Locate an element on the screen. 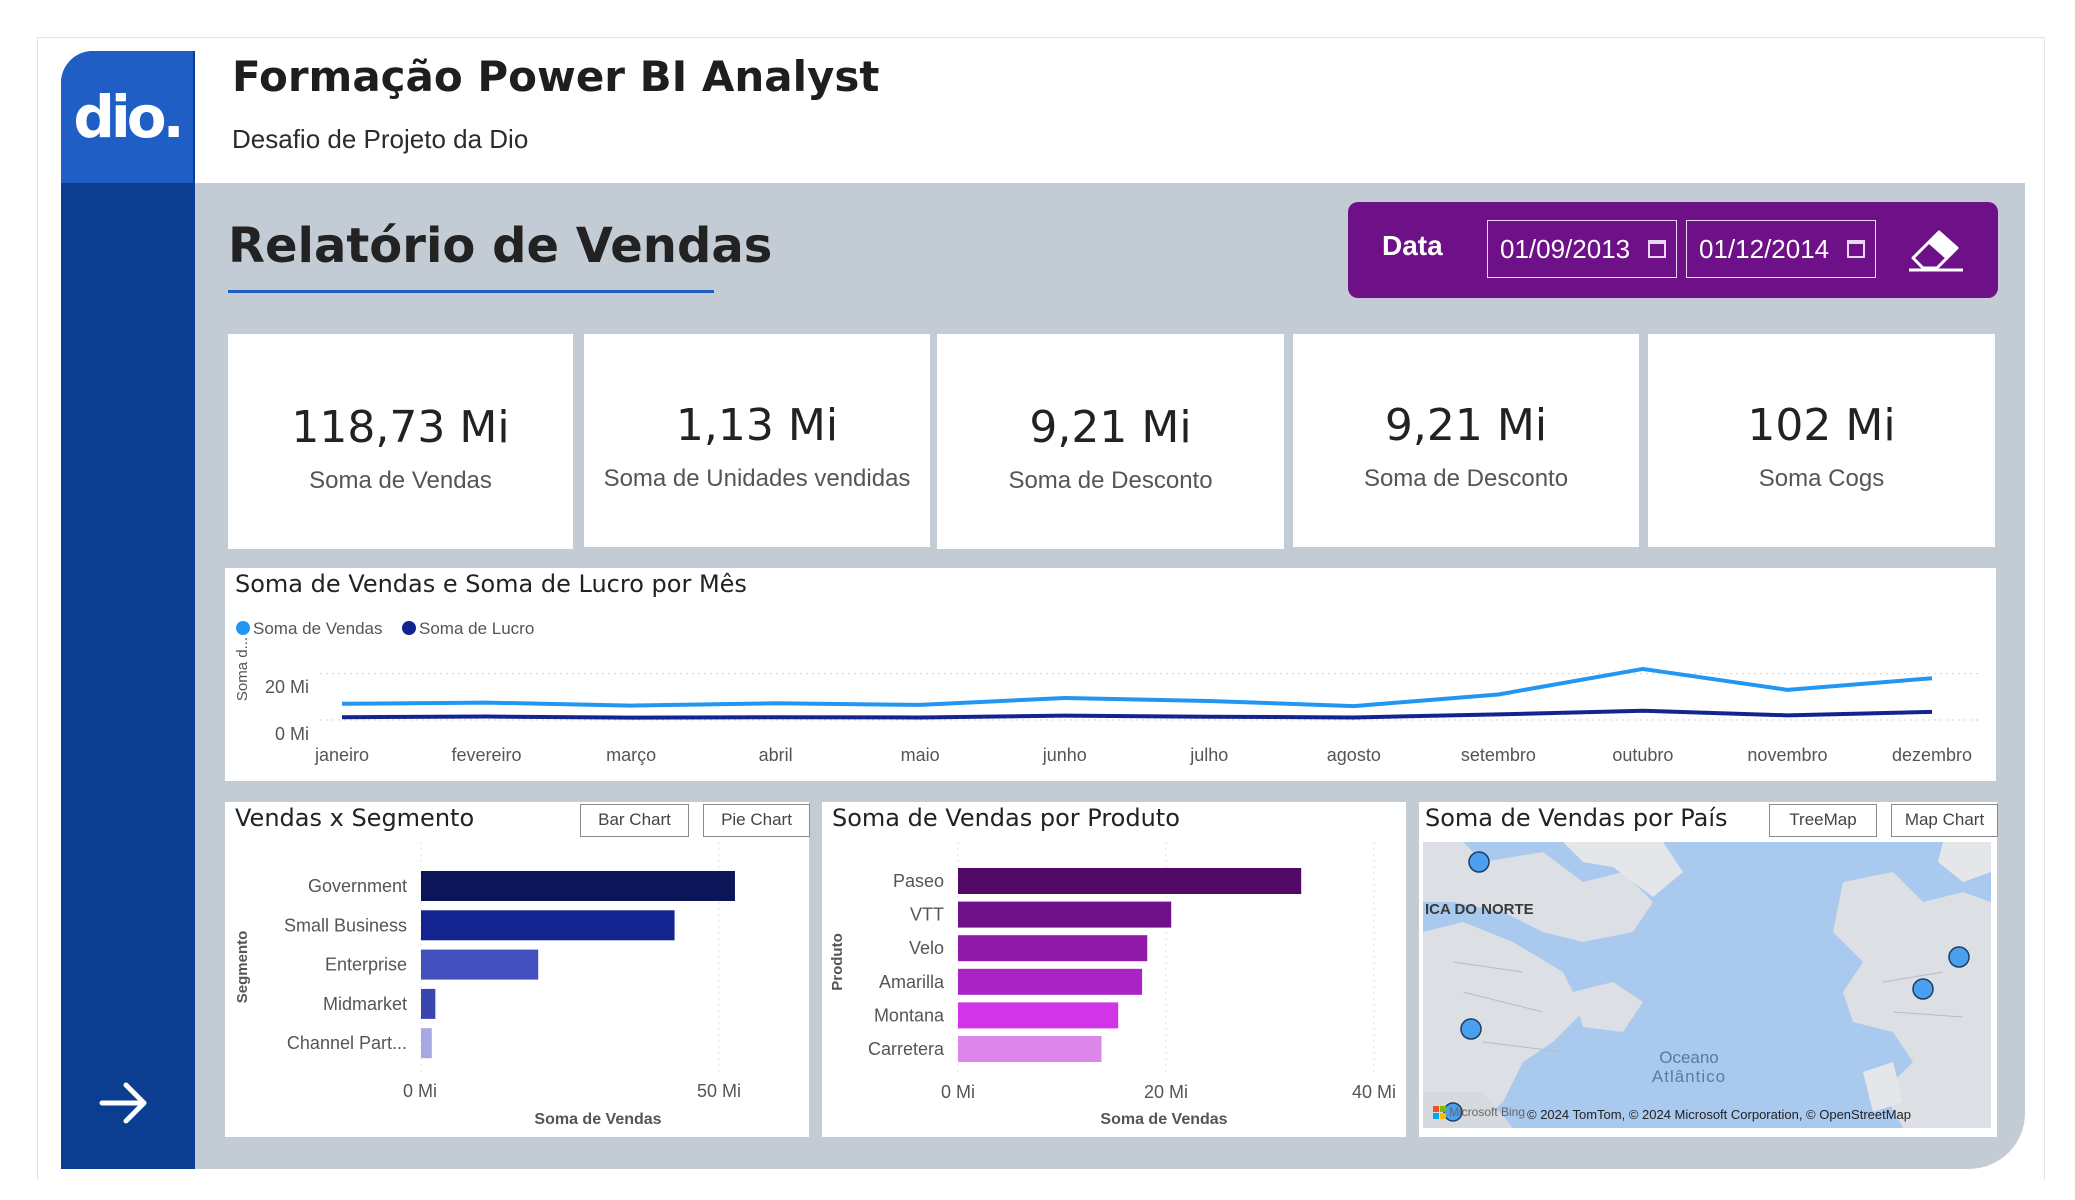 This screenshot has height=1200, width=2075. kpi-card-cogs: 102 Mi Soma Cogs is located at coordinates (1821, 440).